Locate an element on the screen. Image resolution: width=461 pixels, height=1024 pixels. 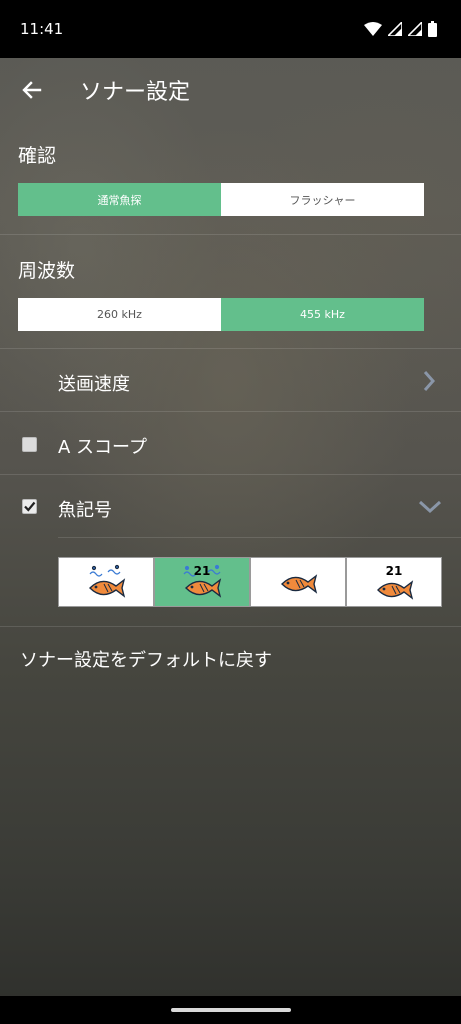
home-handle is located at coordinates (231, 1010).